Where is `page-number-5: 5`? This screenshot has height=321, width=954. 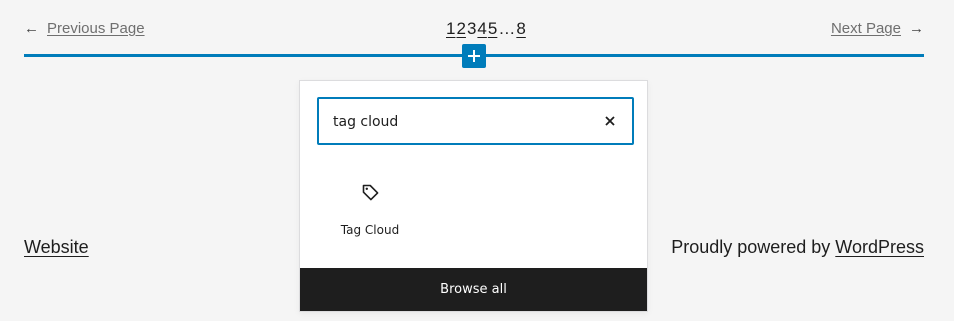 page-number-5: 5 is located at coordinates (492, 29).